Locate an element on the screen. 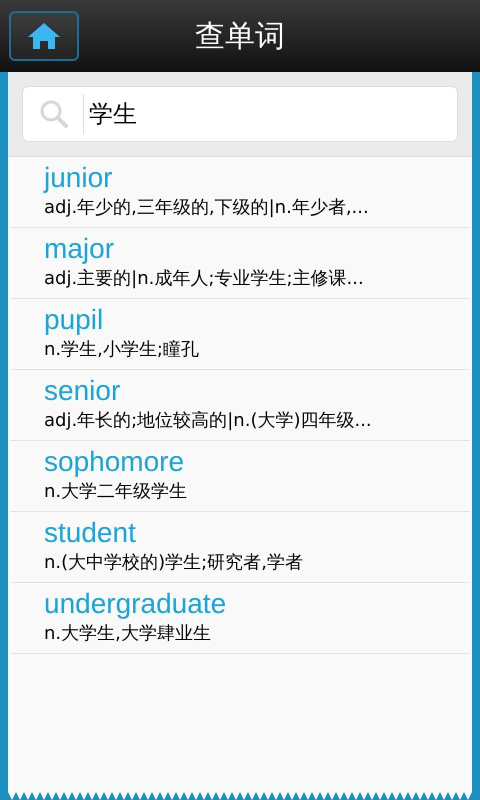 This screenshot has height=800, width=480. word: major is located at coordinates (79, 249).